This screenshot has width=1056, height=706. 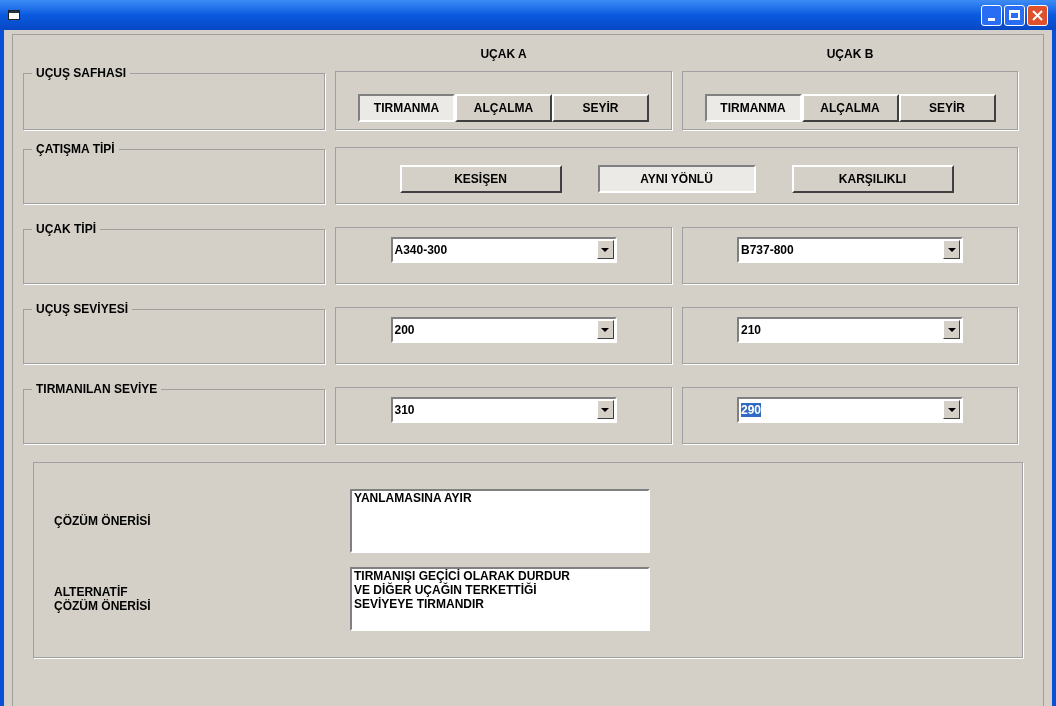 I want to click on field-label: ÇÖZÜM ÖNERİSİ, so click(x=103, y=521).